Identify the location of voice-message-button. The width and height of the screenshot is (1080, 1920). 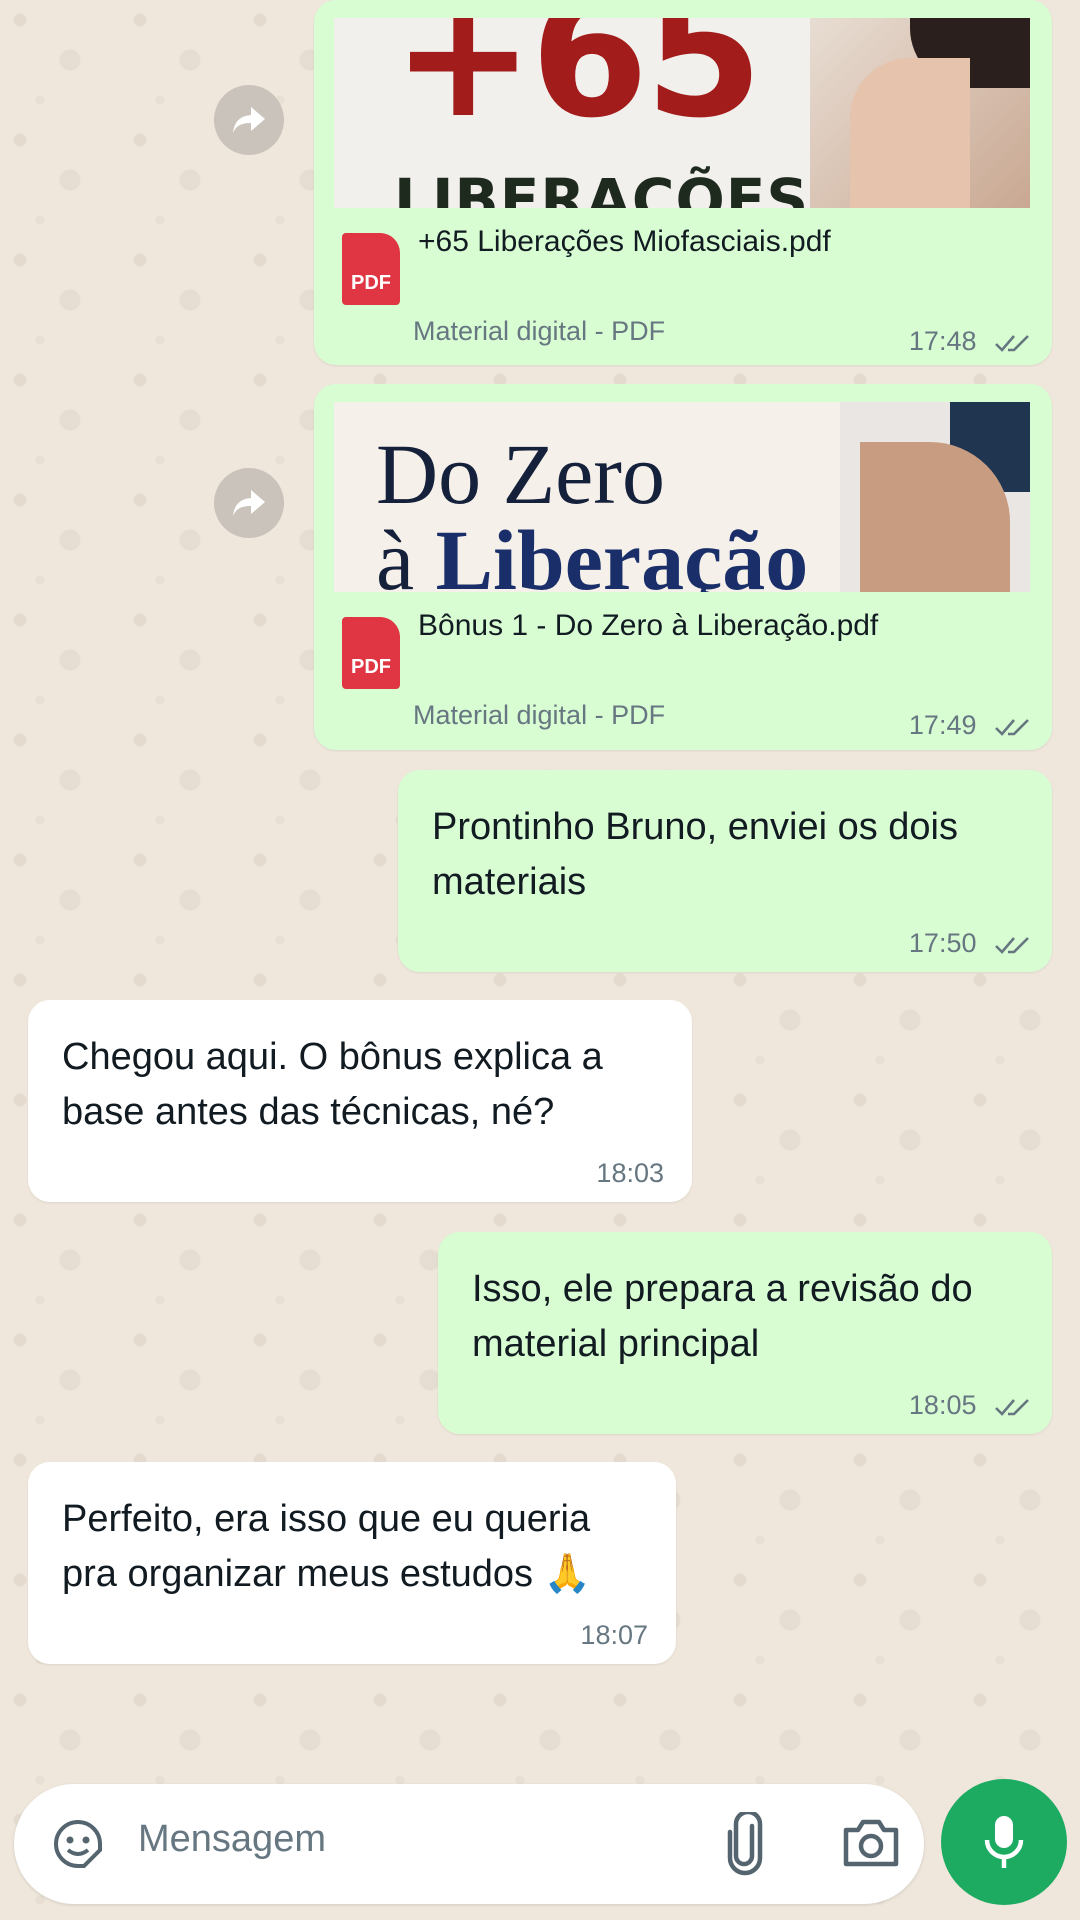
(1004, 1842).